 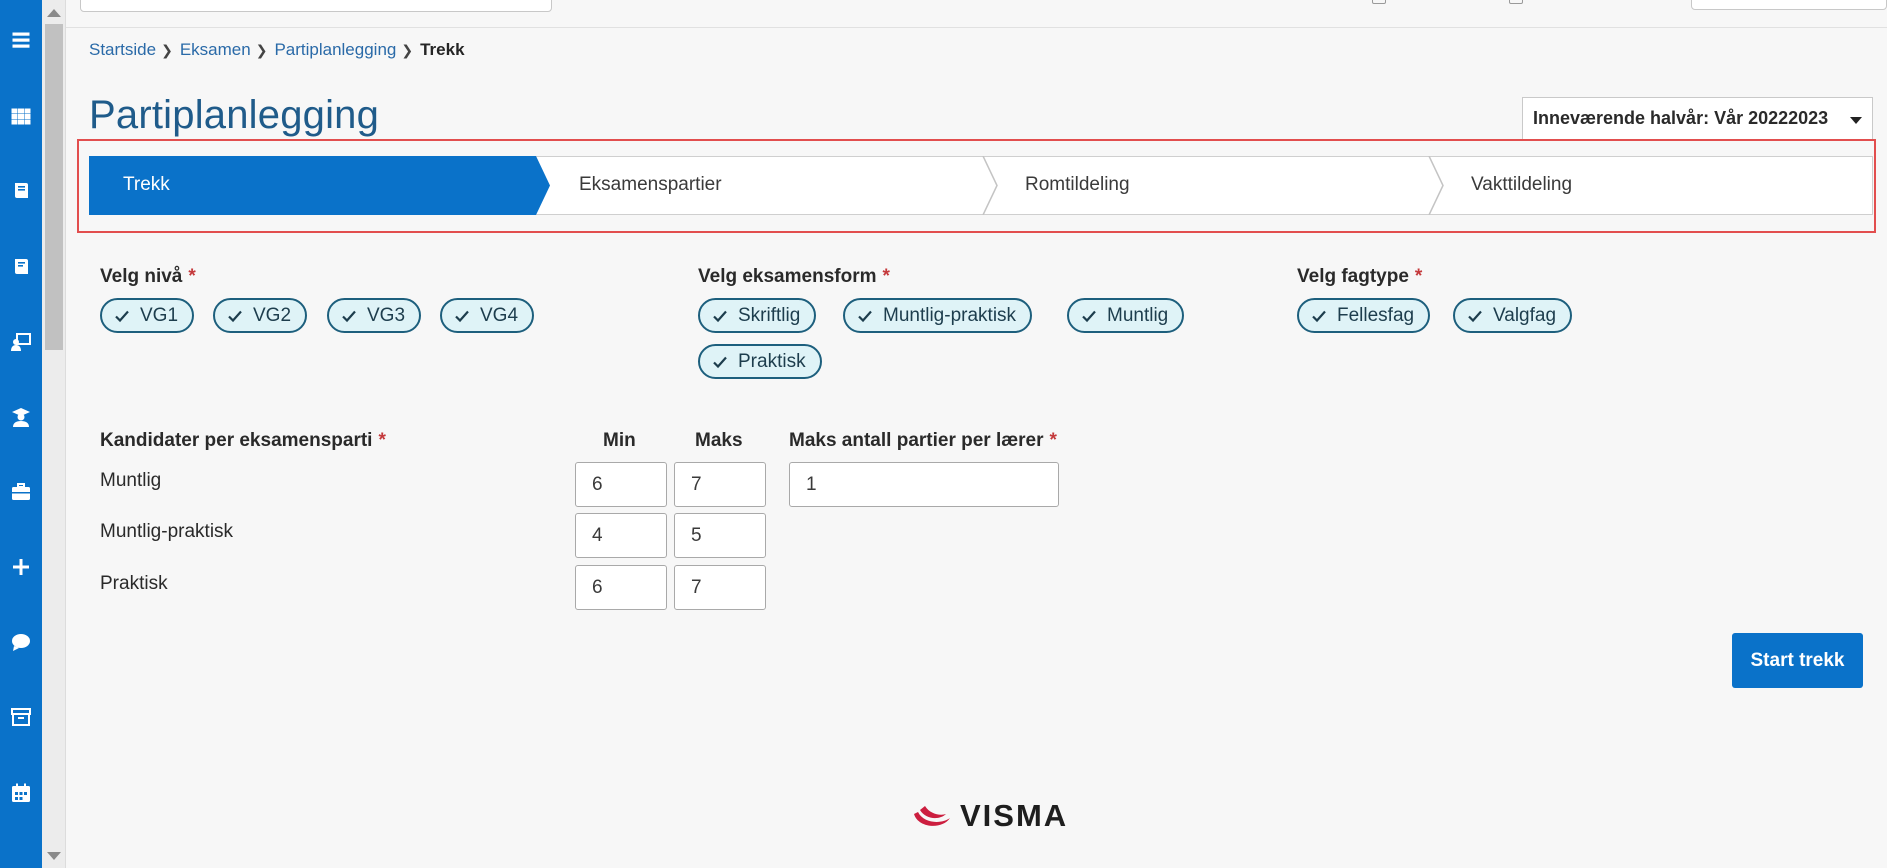 What do you see at coordinates (1014, 815) in the screenshot?
I see `visma-wordmark: VISMA` at bounding box center [1014, 815].